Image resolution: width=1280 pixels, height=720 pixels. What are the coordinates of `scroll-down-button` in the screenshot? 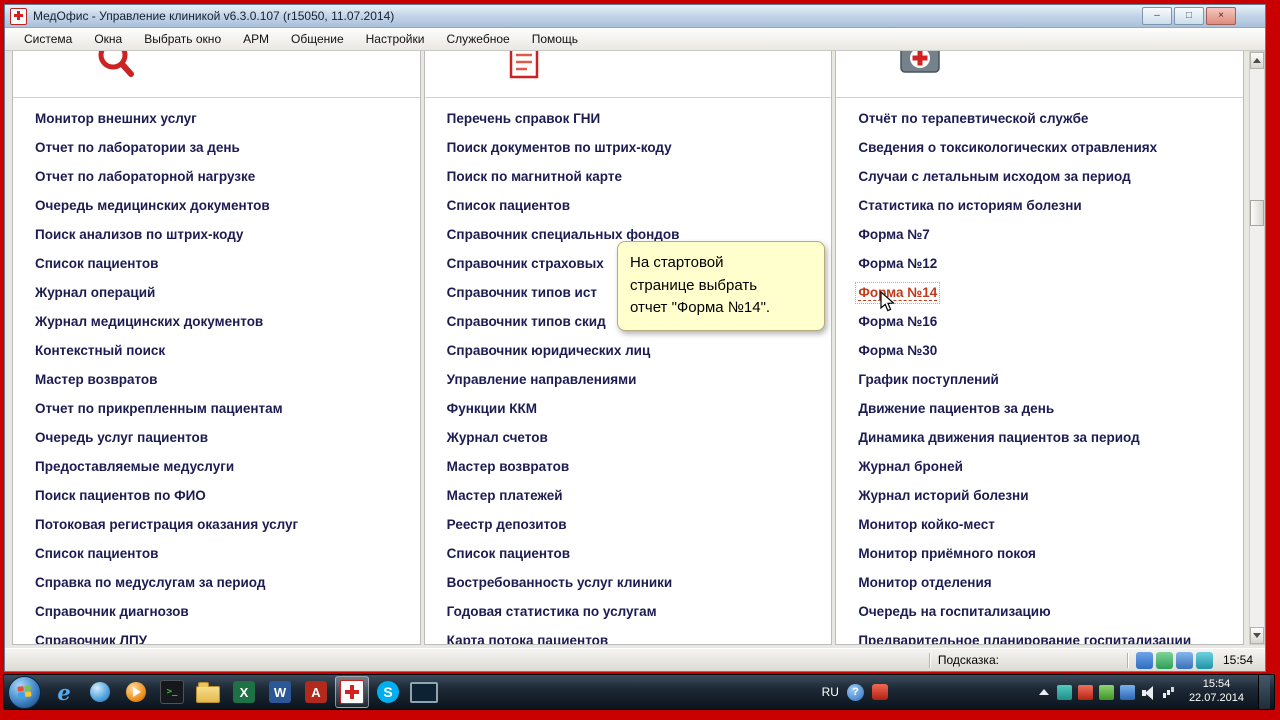 It's located at (1257, 635).